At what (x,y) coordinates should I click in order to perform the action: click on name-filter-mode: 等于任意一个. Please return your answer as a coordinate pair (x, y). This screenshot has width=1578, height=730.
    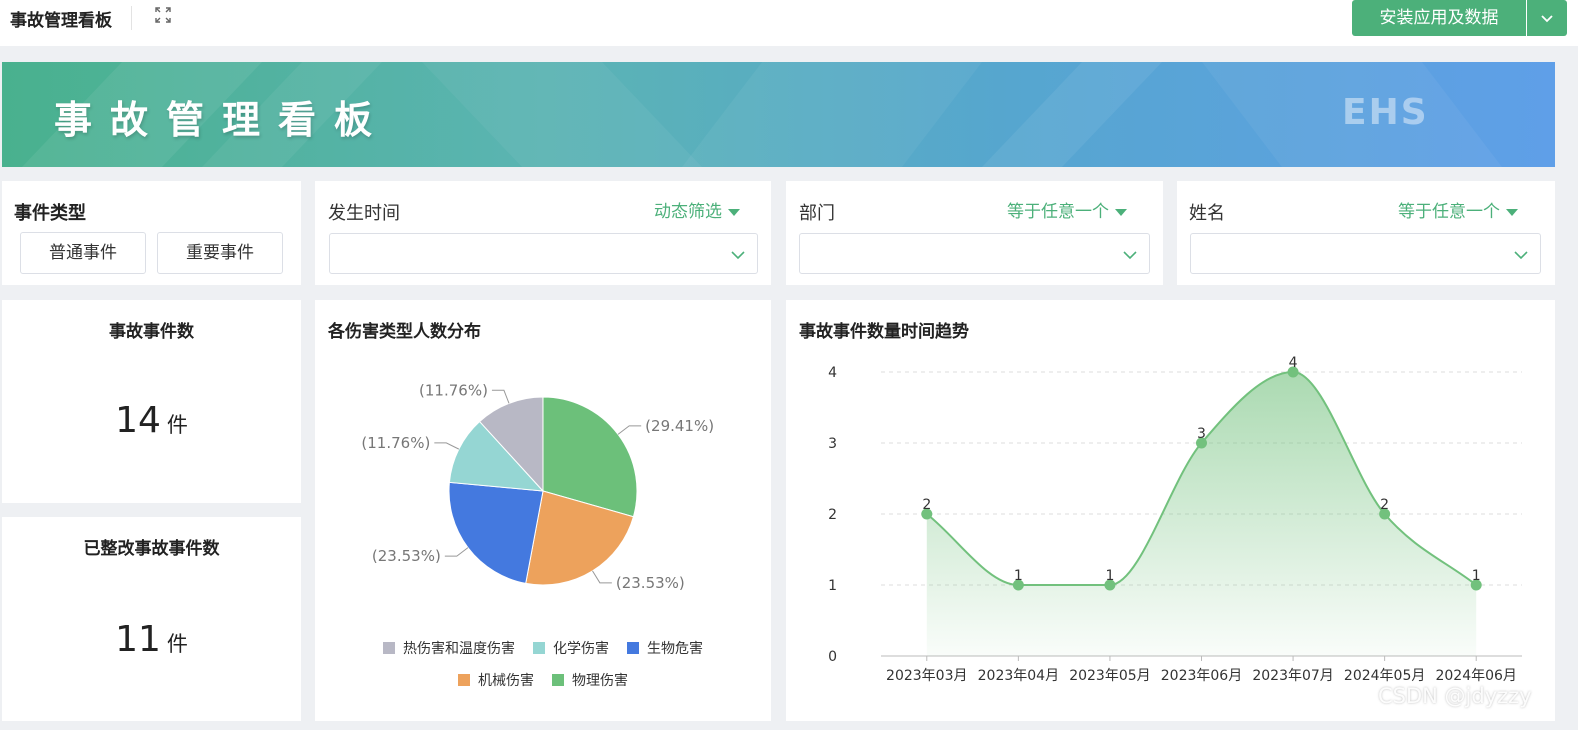
    Looking at the image, I should click on (1458, 209).